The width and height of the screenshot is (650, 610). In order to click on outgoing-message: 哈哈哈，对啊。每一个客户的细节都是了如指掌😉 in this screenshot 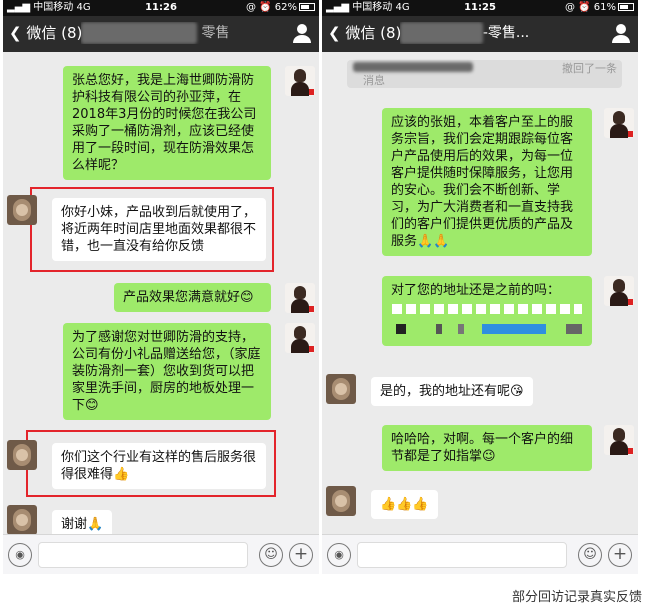, I will do `click(487, 448)`.